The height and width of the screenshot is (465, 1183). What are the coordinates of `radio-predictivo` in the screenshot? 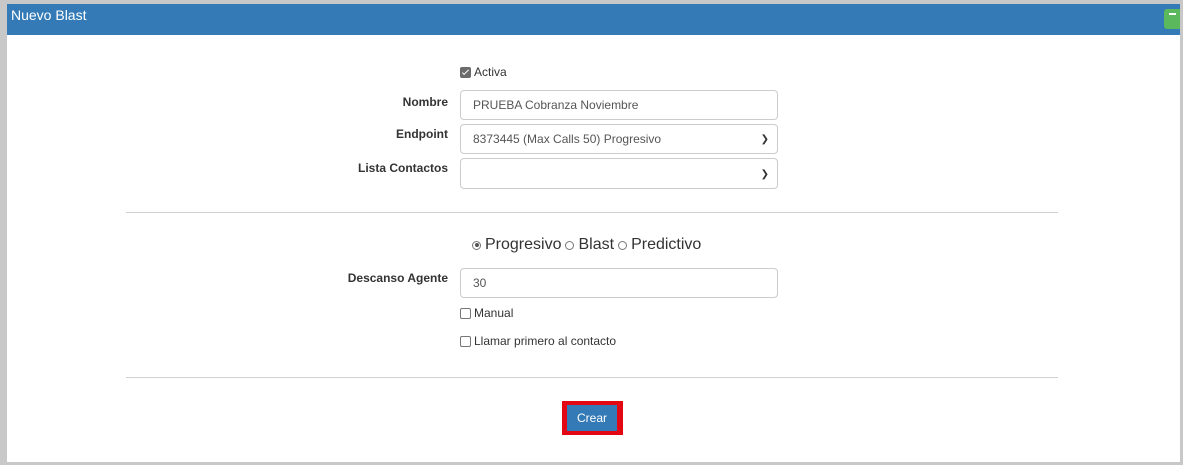 It's located at (623, 245).